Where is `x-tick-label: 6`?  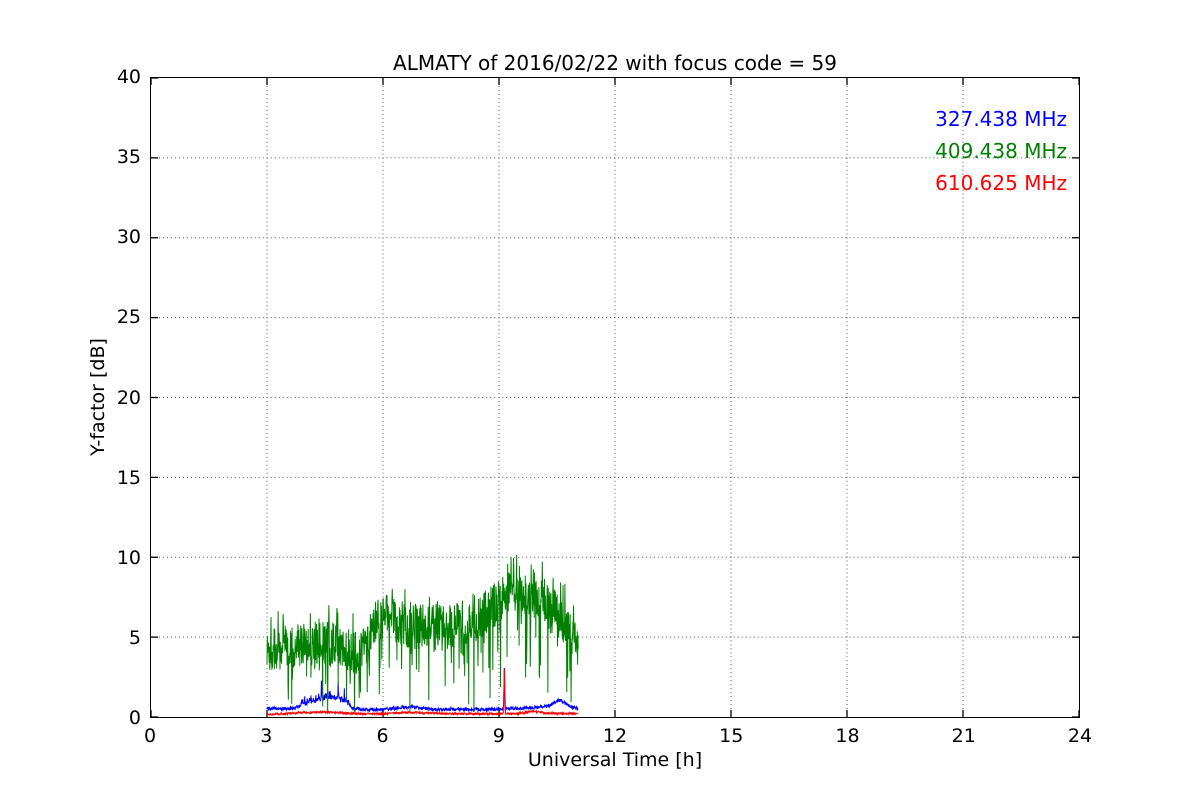 x-tick-label: 6 is located at coordinates (382, 736).